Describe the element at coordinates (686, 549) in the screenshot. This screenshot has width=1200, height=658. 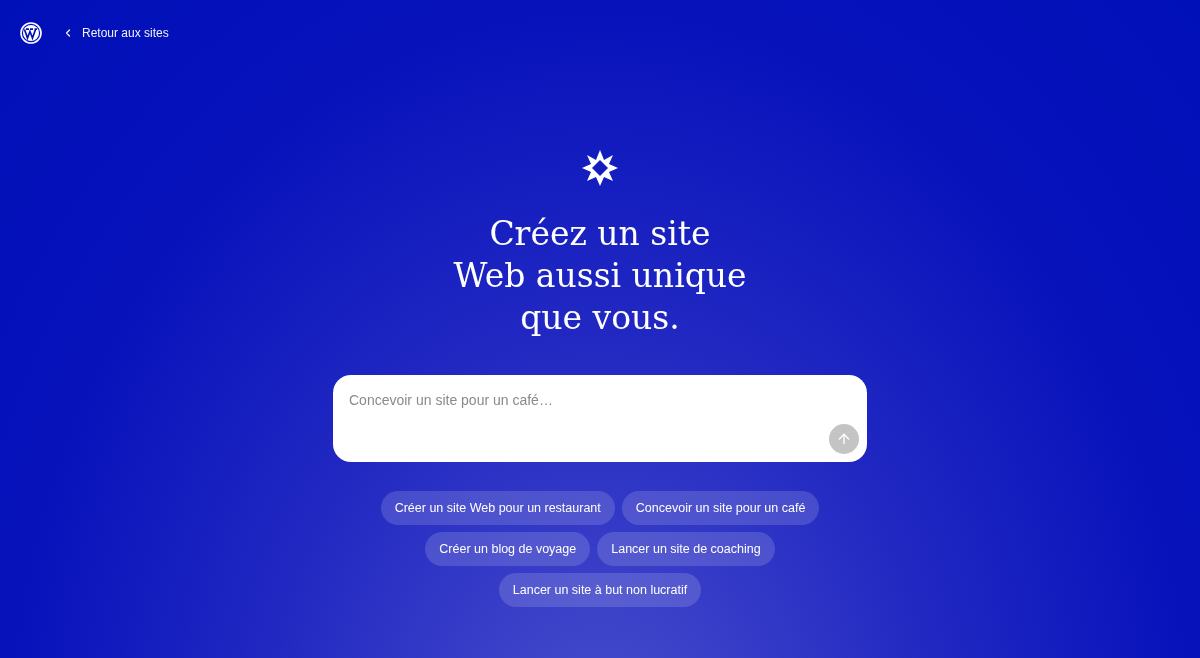
I see `suggestion-chip: Lancer un site de coaching` at that location.